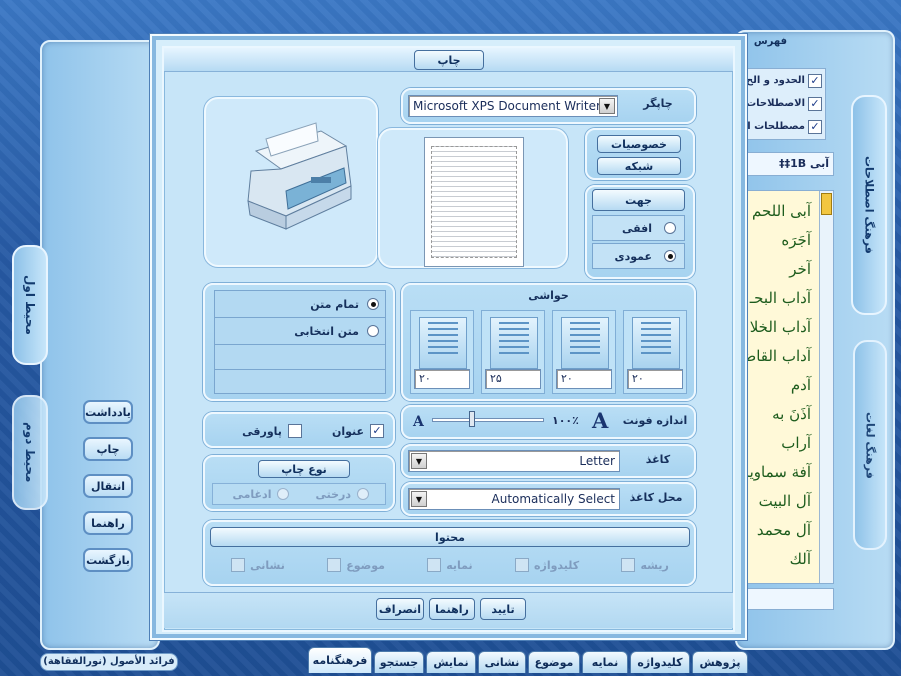 This screenshot has width=901, height=676. Describe the element at coordinates (549, 352) in the screenshot. I see `margins-row: ۲۰ ۲۵ ۲۰ ۲۰` at that location.